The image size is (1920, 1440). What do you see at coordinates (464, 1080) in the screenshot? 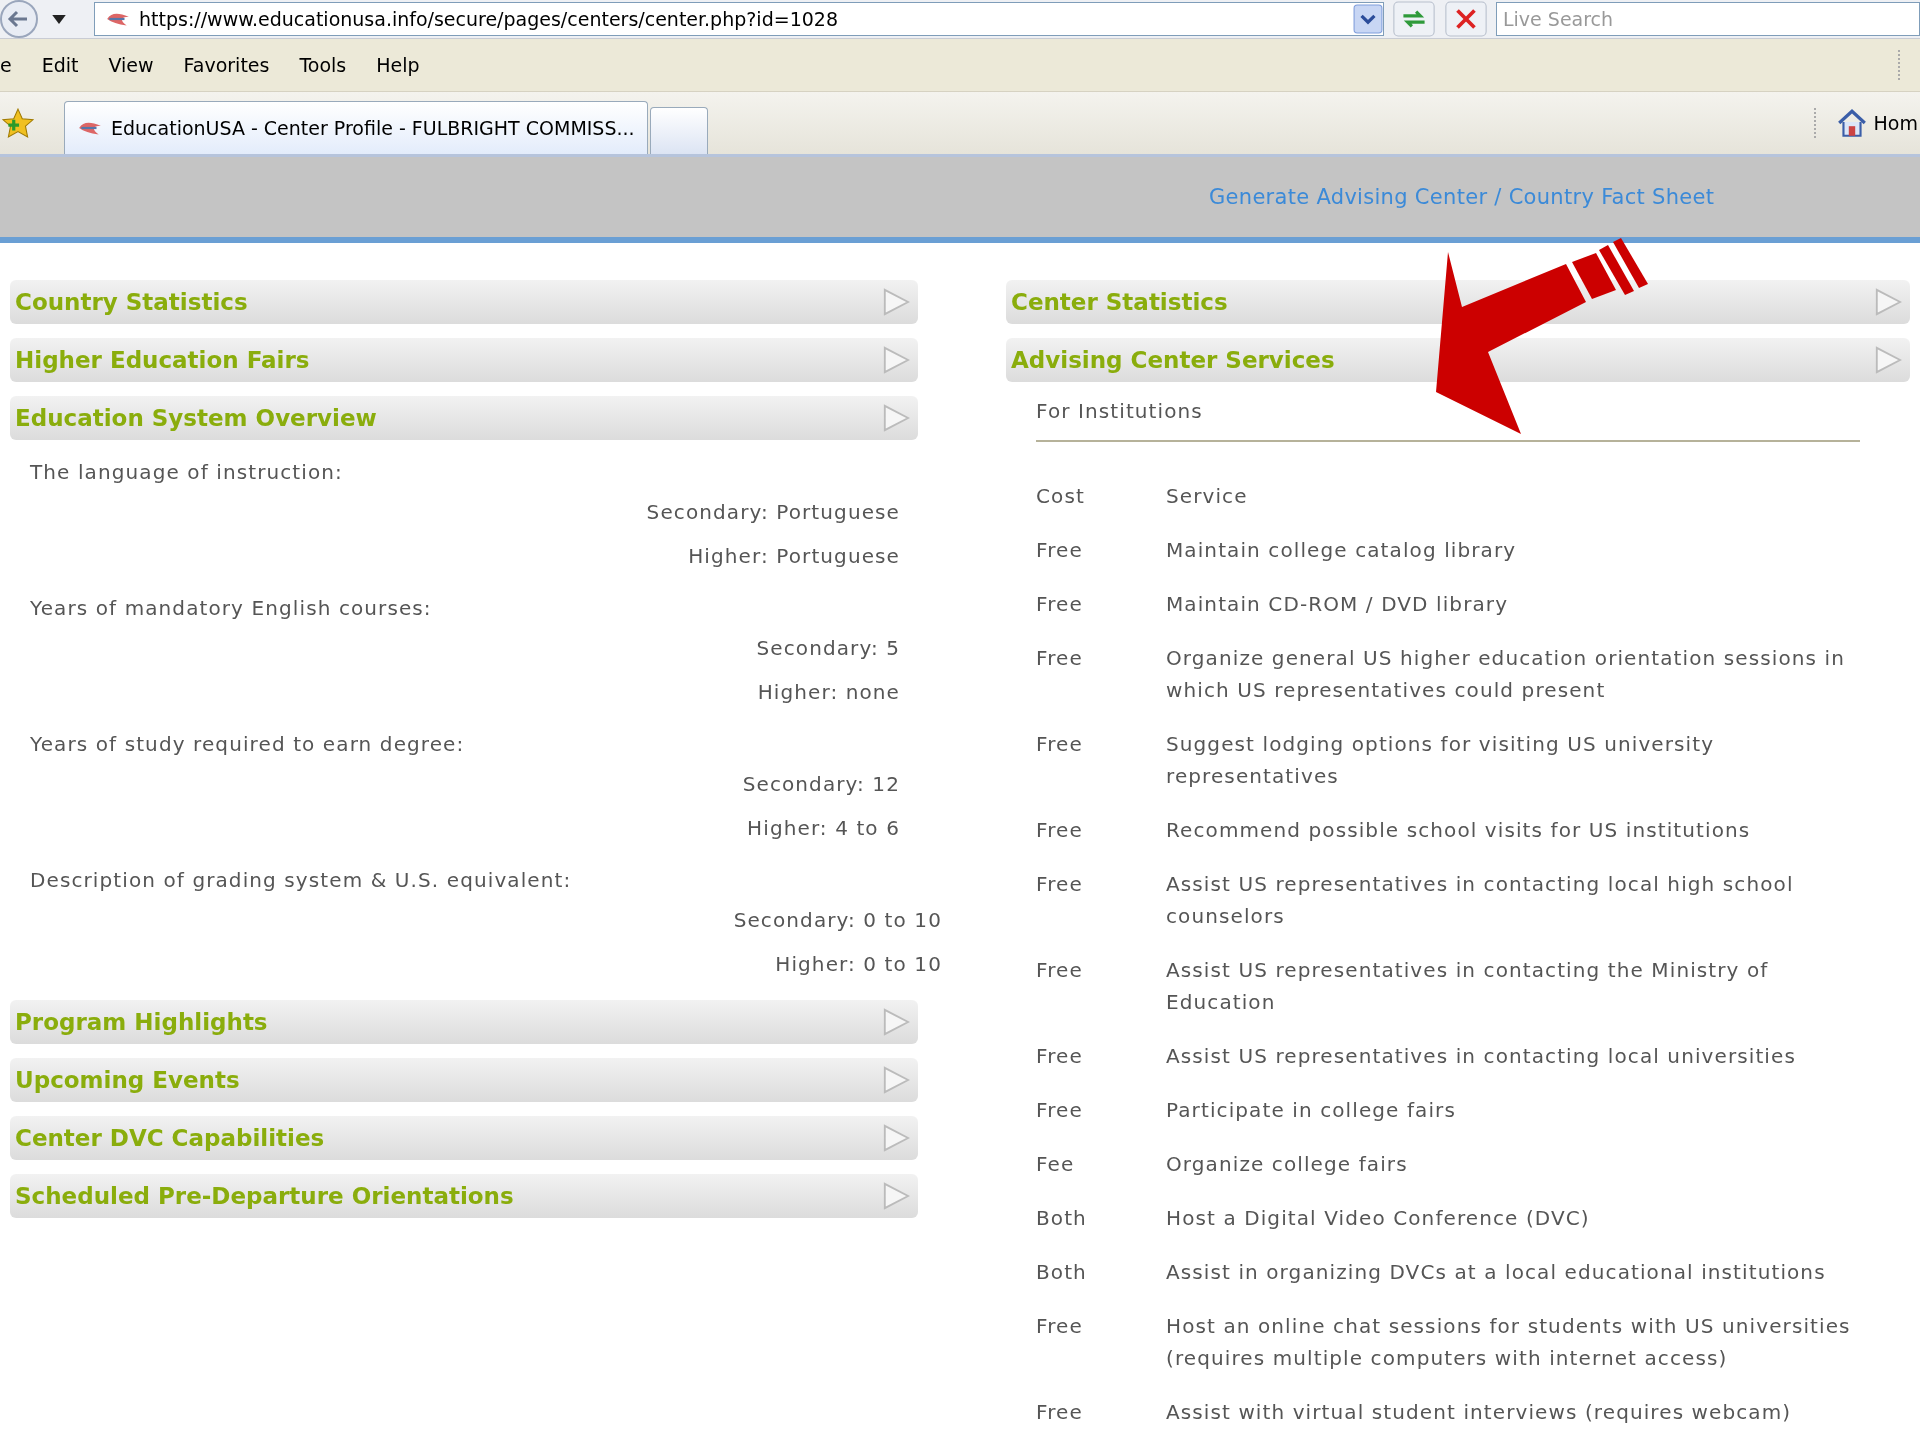
I see `section-header: Upcoming Events` at bounding box center [464, 1080].